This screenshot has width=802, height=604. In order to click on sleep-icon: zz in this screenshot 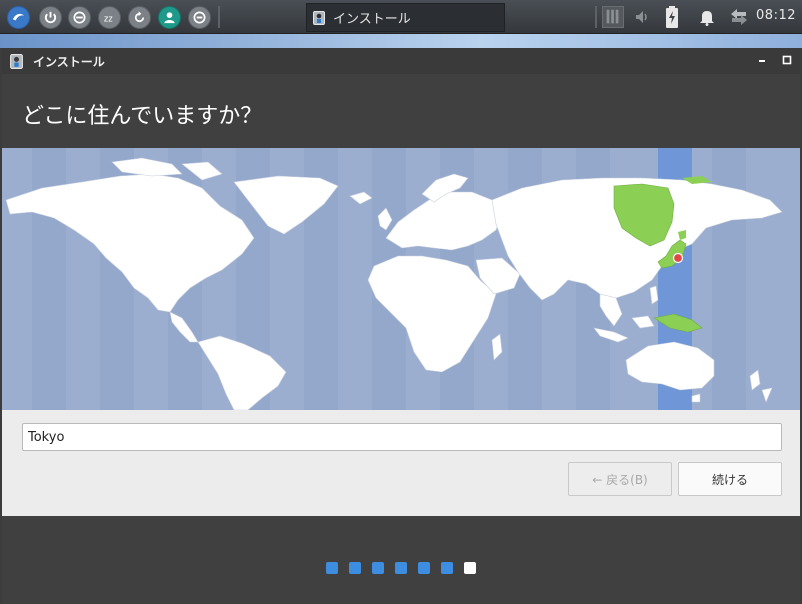, I will do `click(109, 17)`.